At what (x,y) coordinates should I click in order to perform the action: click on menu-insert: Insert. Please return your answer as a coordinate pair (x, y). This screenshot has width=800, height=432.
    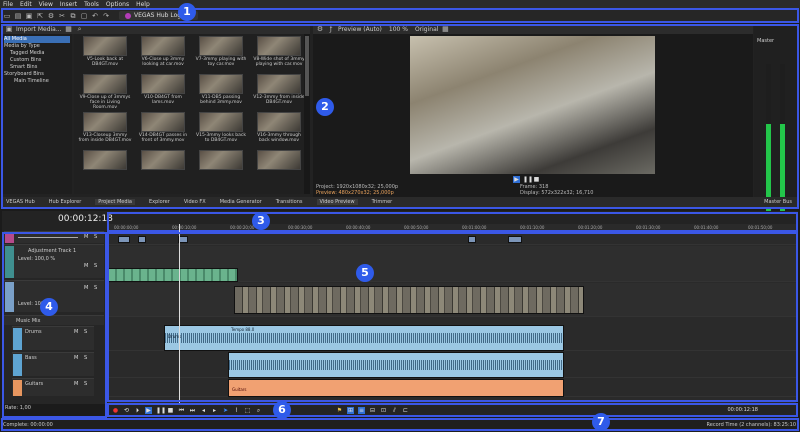
    Looking at the image, I should click on (68, 4).